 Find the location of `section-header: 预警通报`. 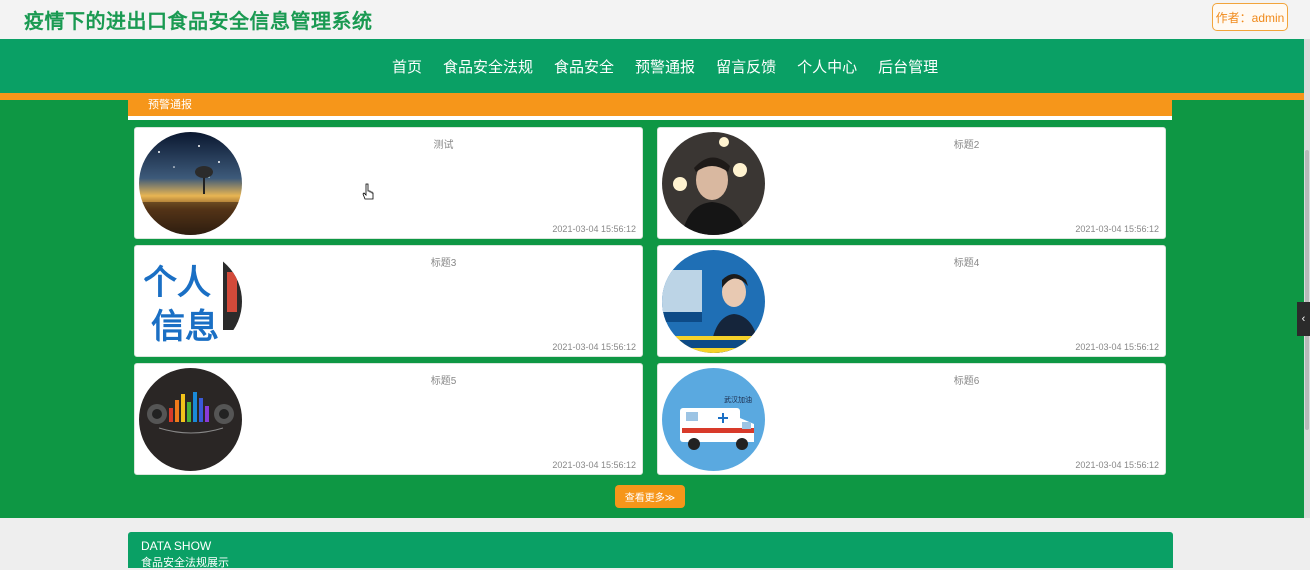

section-header: 预警通报 is located at coordinates (650, 107).